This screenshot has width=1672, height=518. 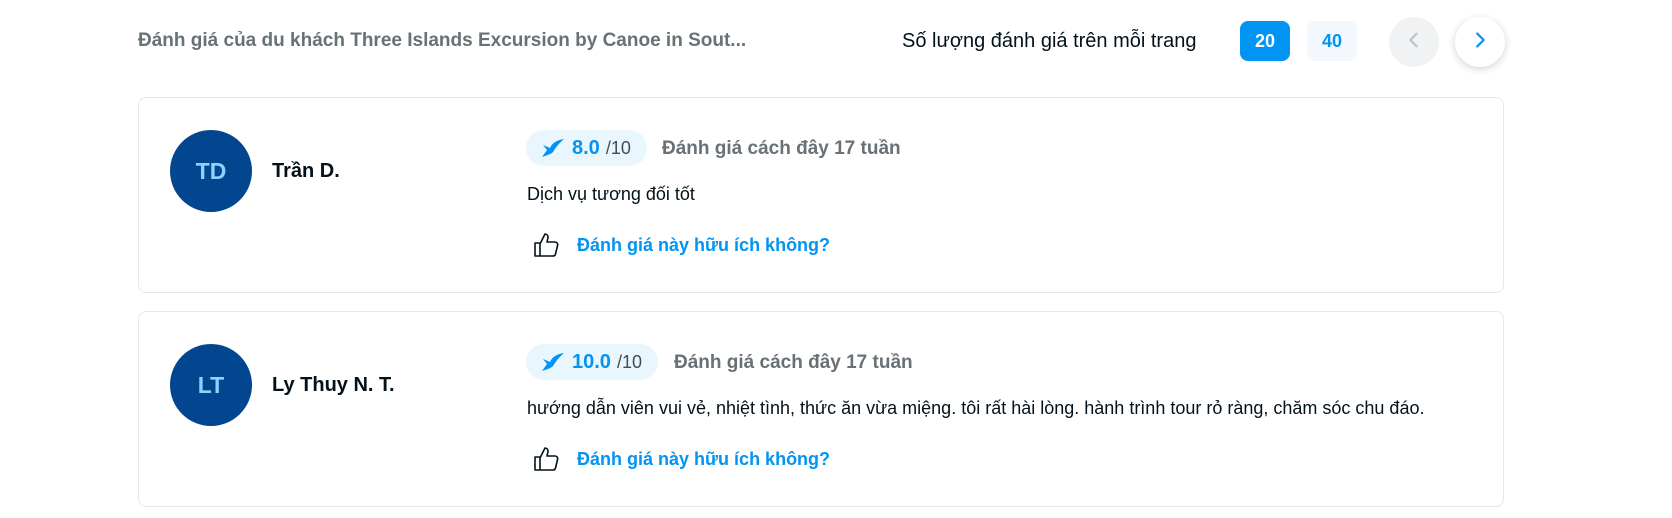 I want to click on reviewer-name: Ly Thuy N. T., so click(x=333, y=385).